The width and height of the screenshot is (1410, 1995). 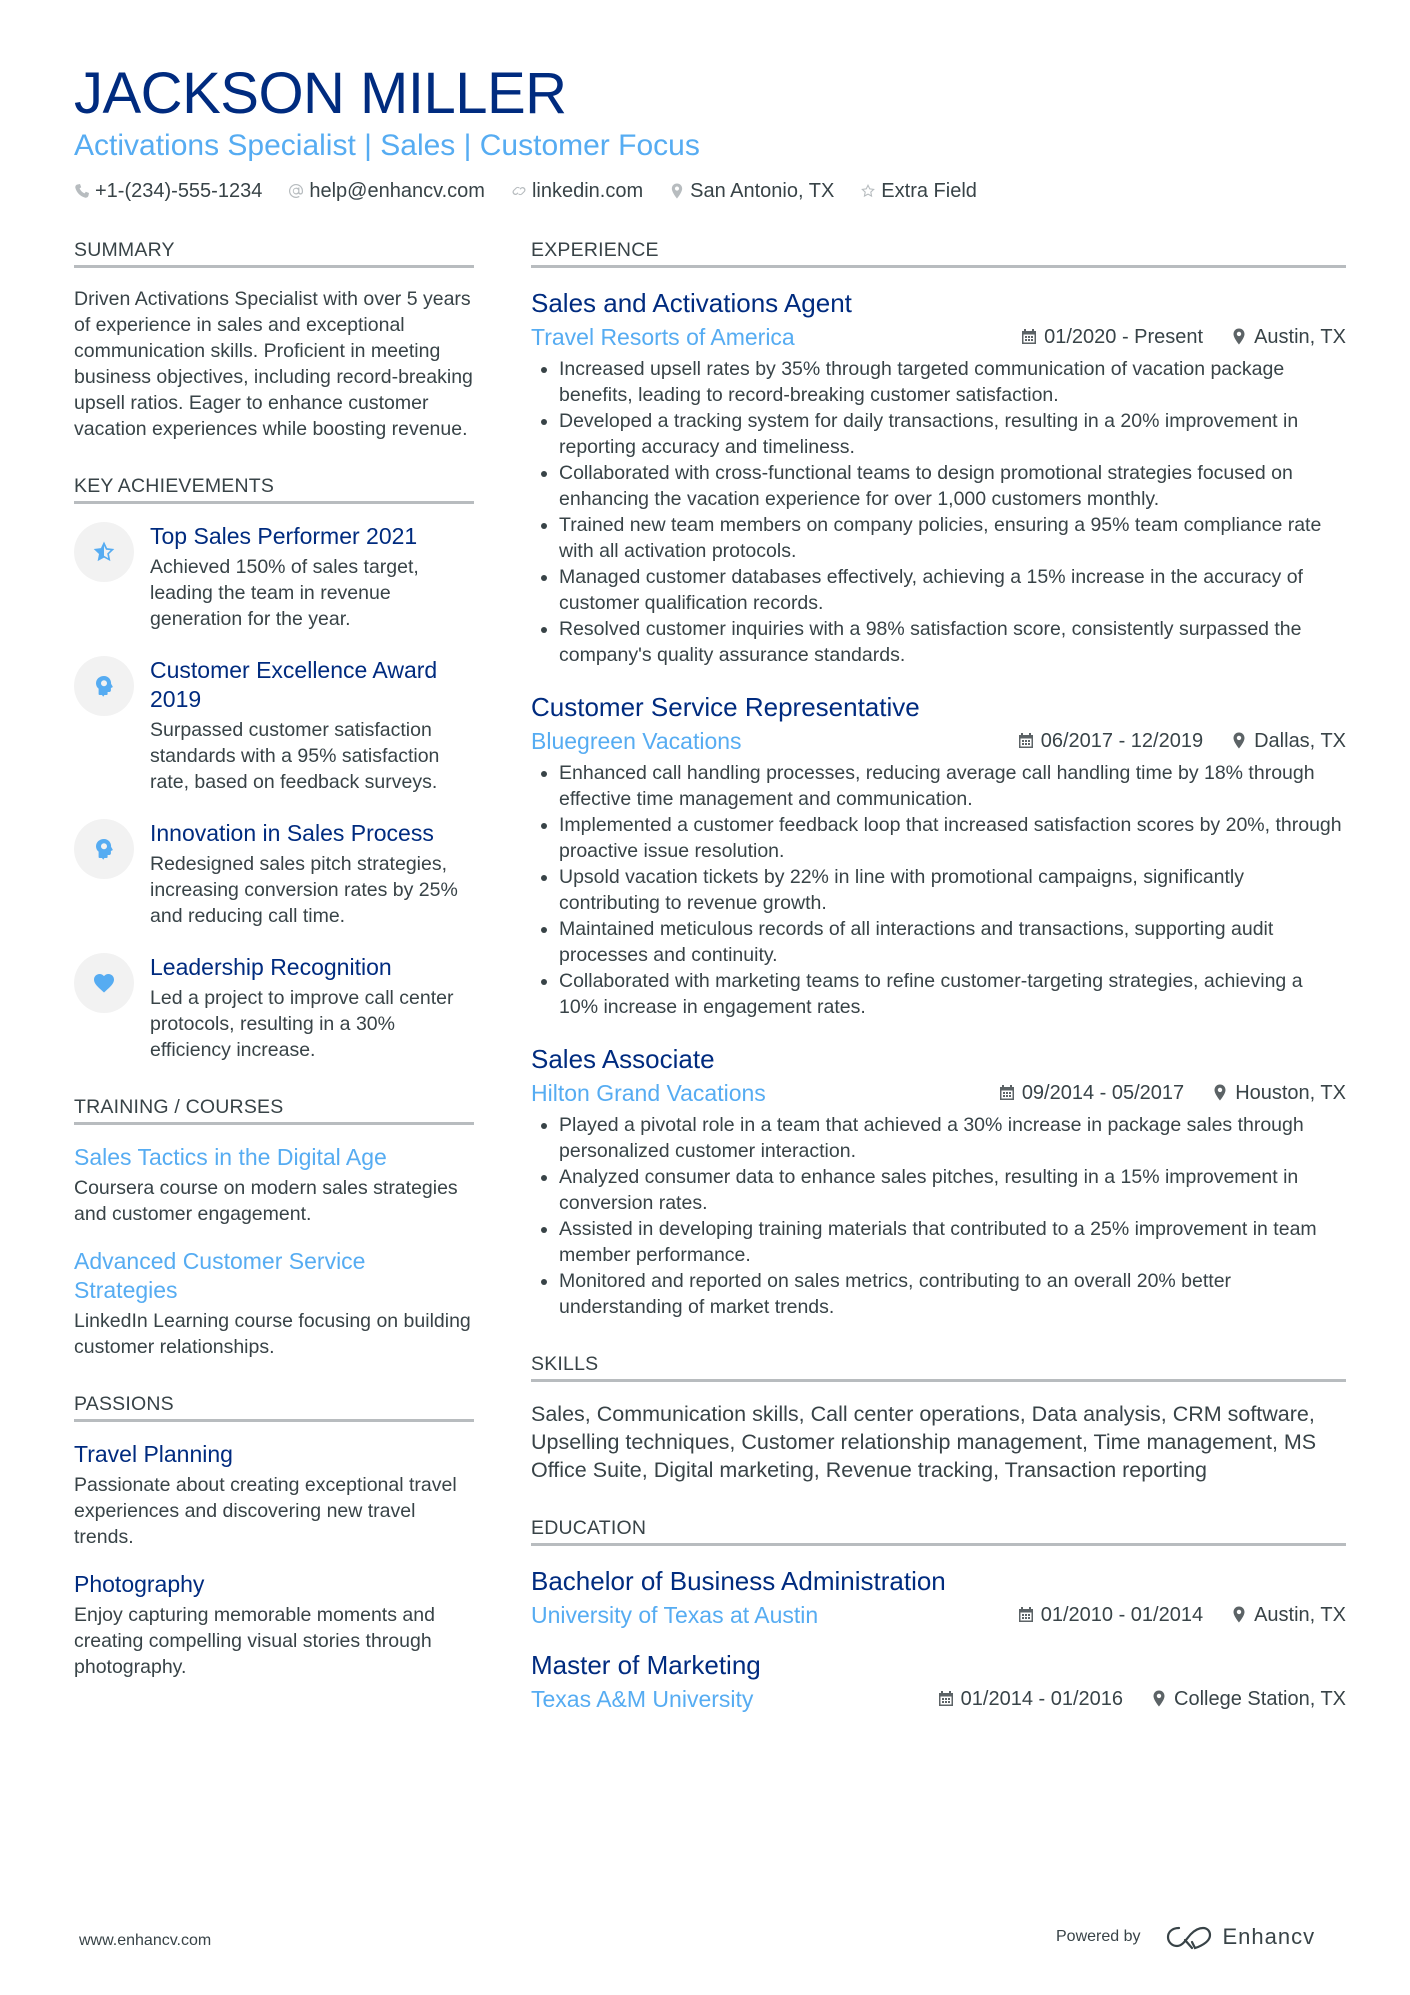 I want to click on job-location: Houston, TX, so click(x=1279, y=1093).